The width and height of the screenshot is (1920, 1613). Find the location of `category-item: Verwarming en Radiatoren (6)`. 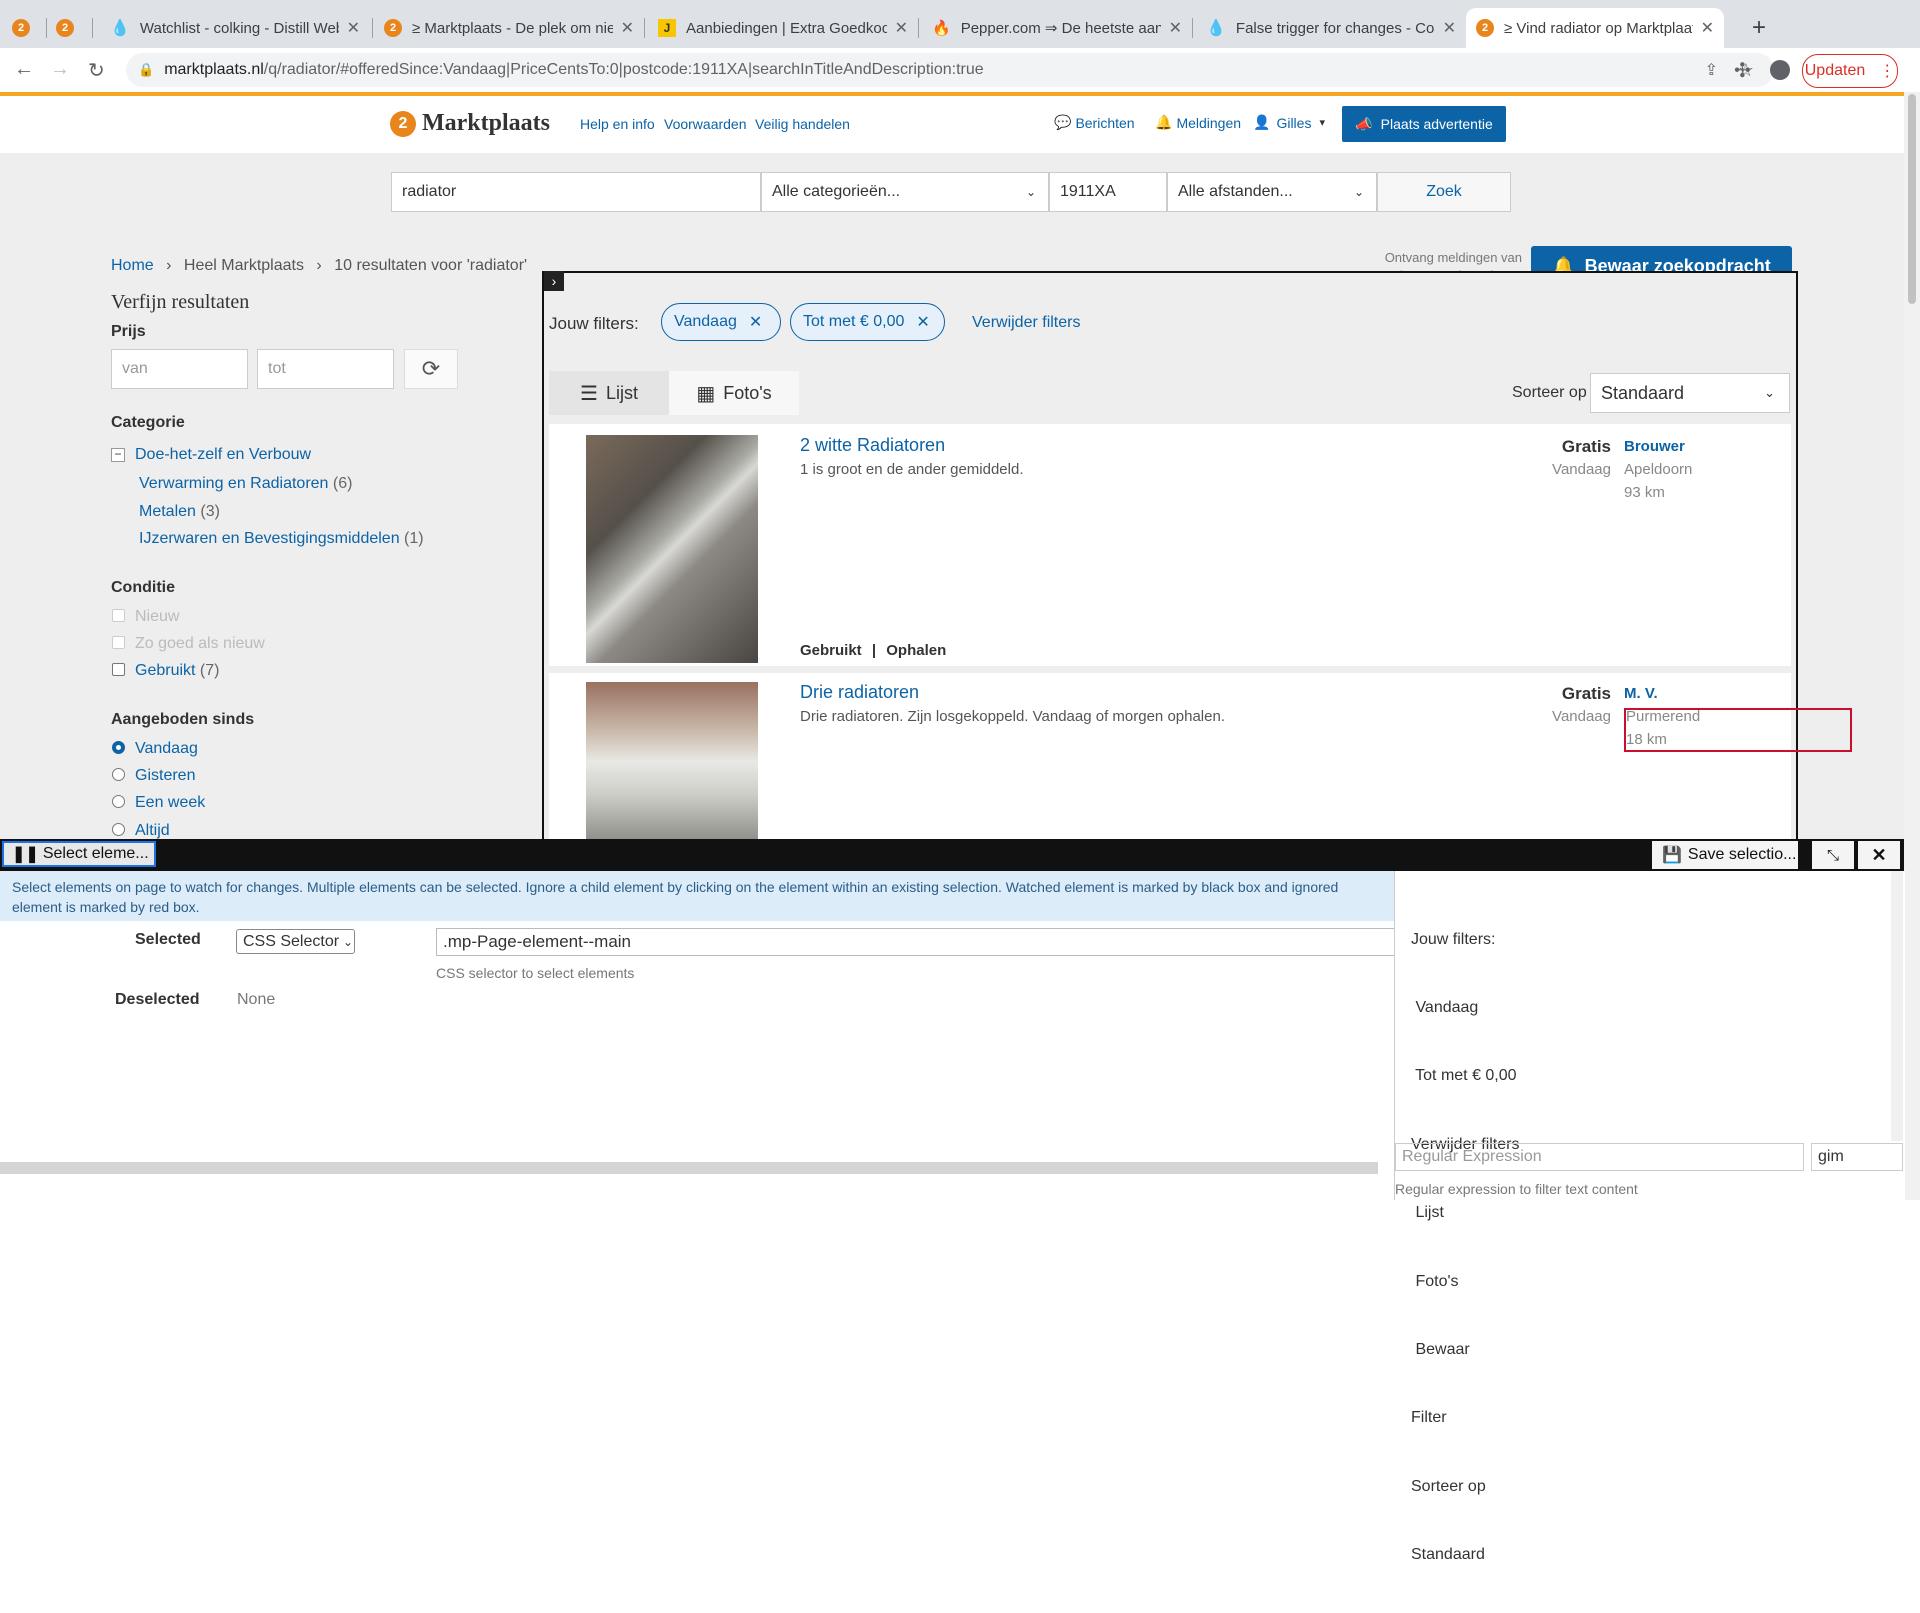

category-item: Verwarming en Radiatoren (6) is located at coordinates (245, 484).